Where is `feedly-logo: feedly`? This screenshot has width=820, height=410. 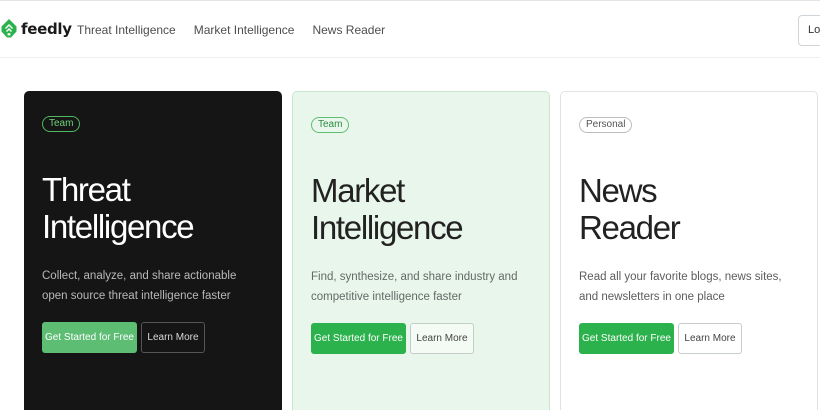
feedly-logo: feedly is located at coordinates (36, 28).